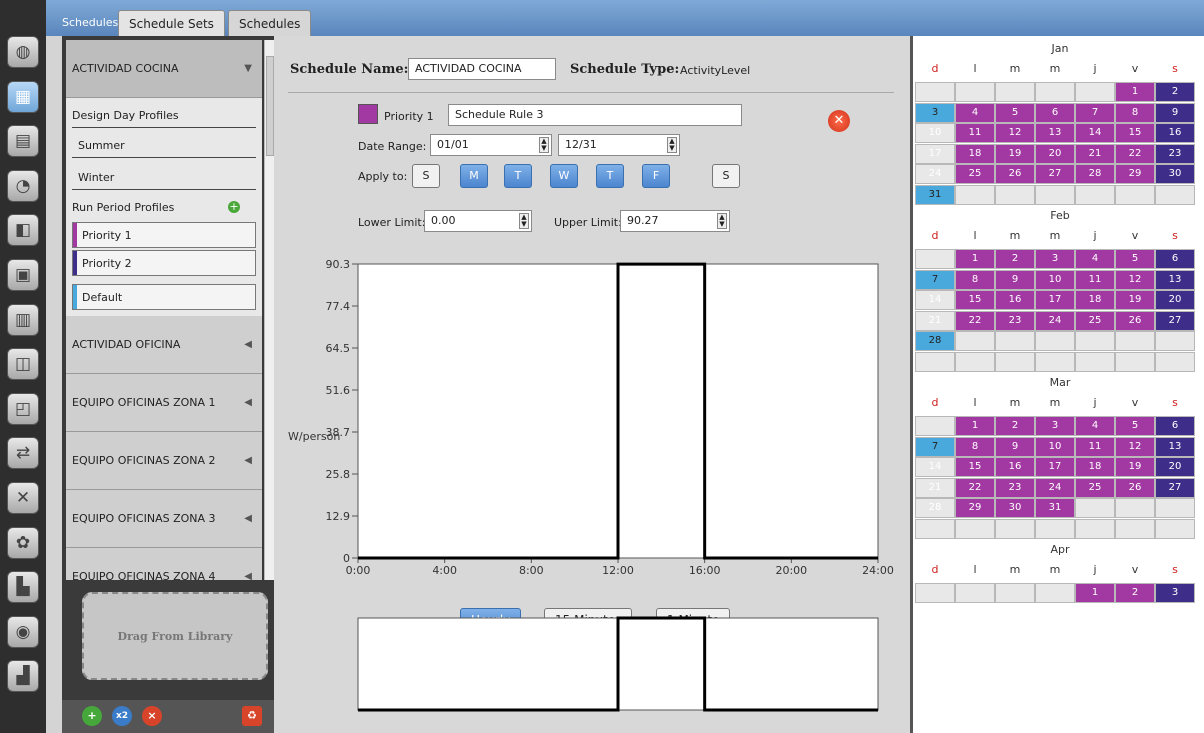 The image size is (1204, 733). Describe the element at coordinates (975, 300) in the screenshot. I see `calendar-day: 15` at that location.